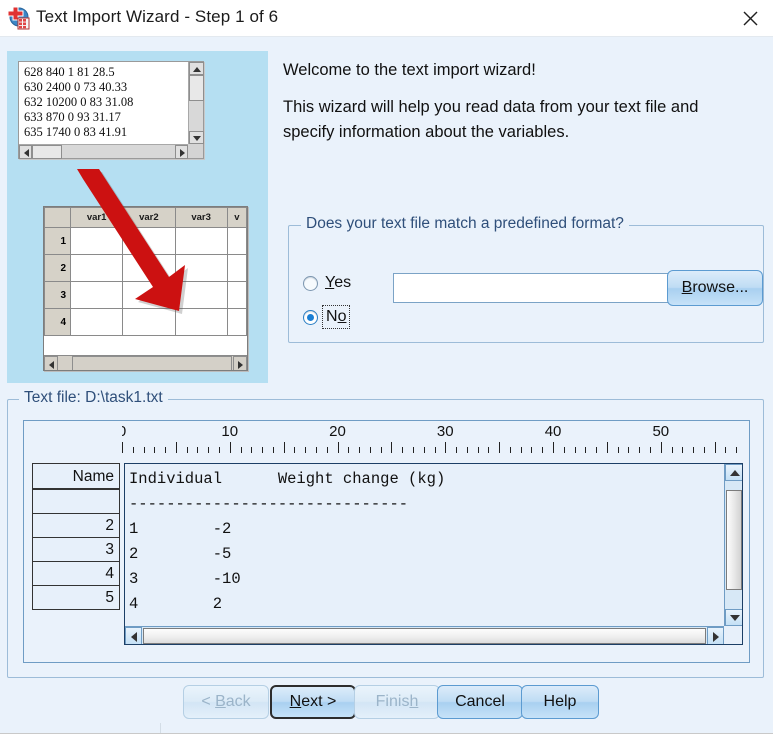  What do you see at coordinates (57, 268) in the screenshot?
I see `row-header: 2` at bounding box center [57, 268].